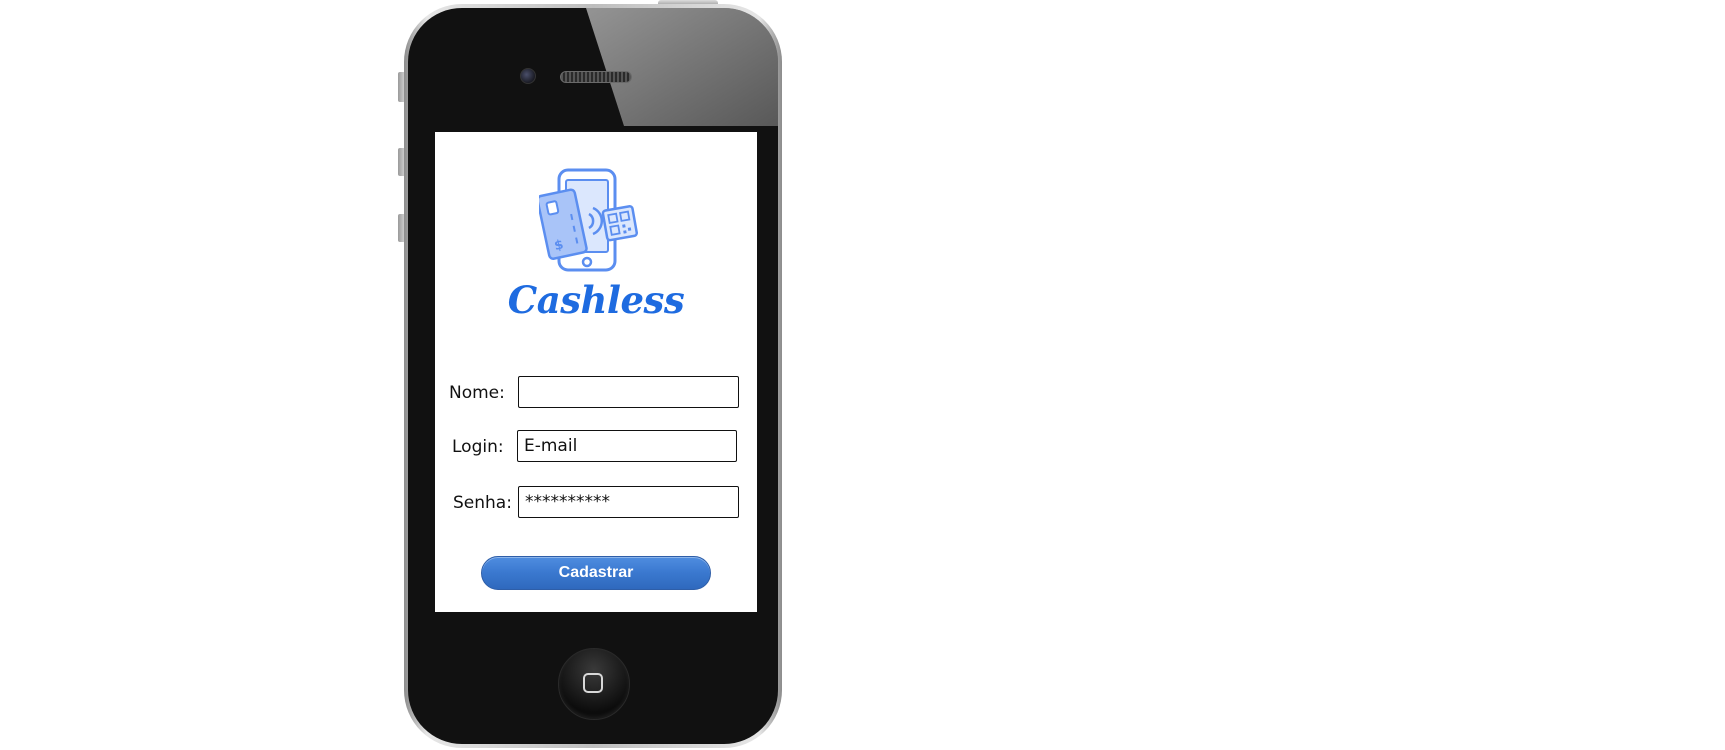 Image resolution: width=1725 pixels, height=750 pixels. I want to click on login-row: Login:, so click(596, 447).